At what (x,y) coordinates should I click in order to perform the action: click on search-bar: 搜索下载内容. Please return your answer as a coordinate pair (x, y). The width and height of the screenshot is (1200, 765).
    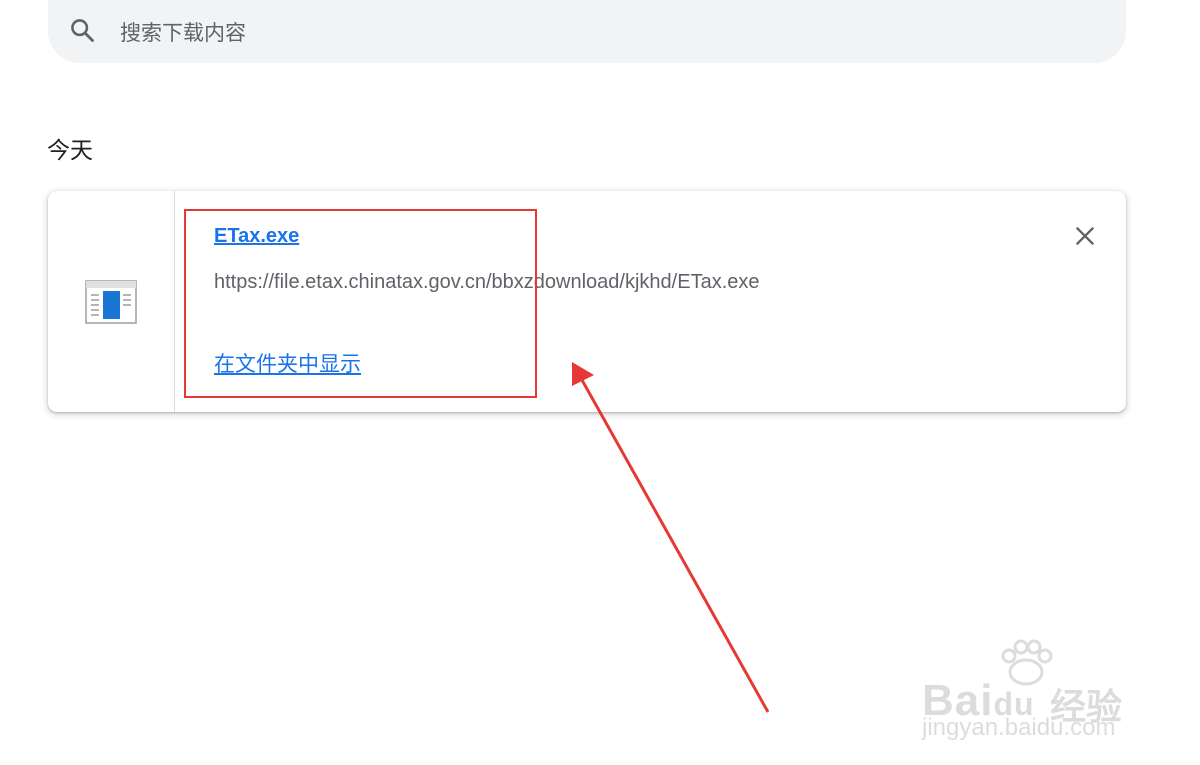
    Looking at the image, I should click on (587, 31).